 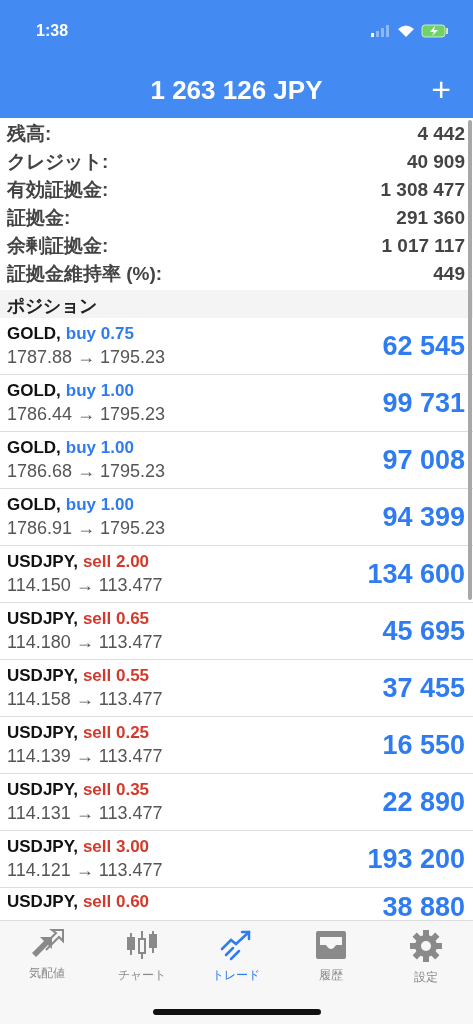 What do you see at coordinates (58, 246) in the screenshot?
I see `summary-label: 余剰証拠金:` at bounding box center [58, 246].